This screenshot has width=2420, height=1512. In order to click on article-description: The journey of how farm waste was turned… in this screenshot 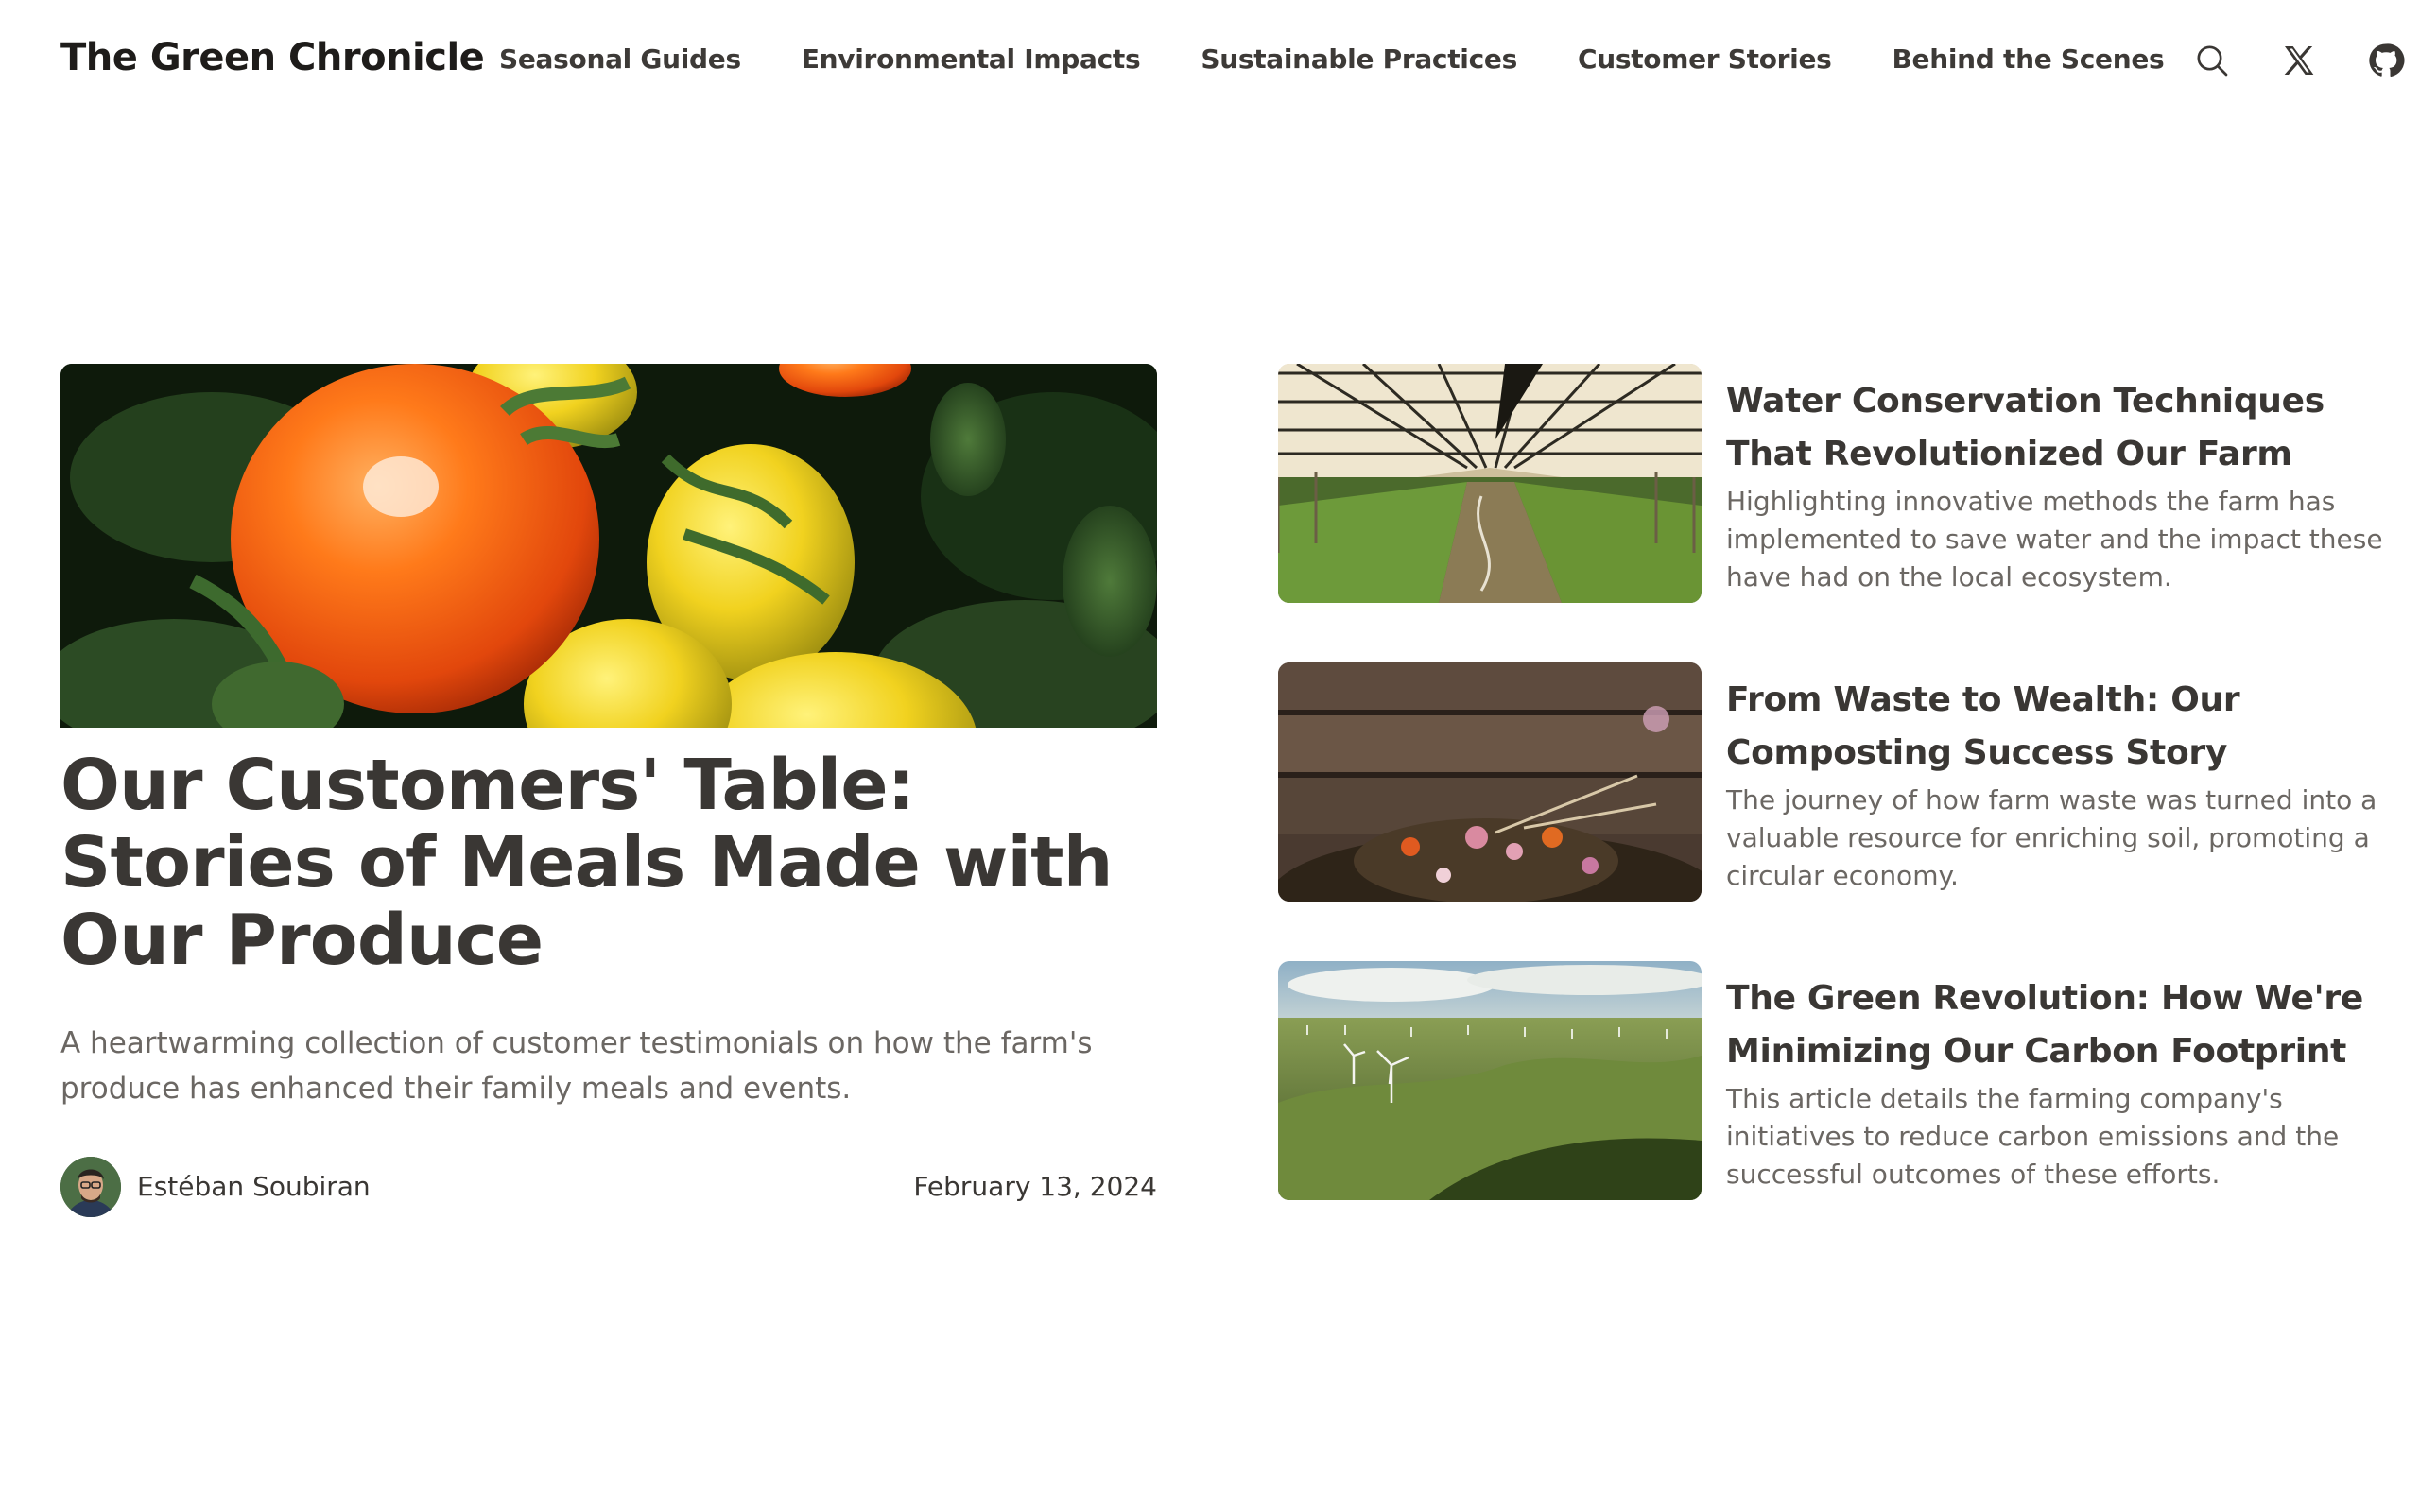, I will do `click(2051, 837)`.